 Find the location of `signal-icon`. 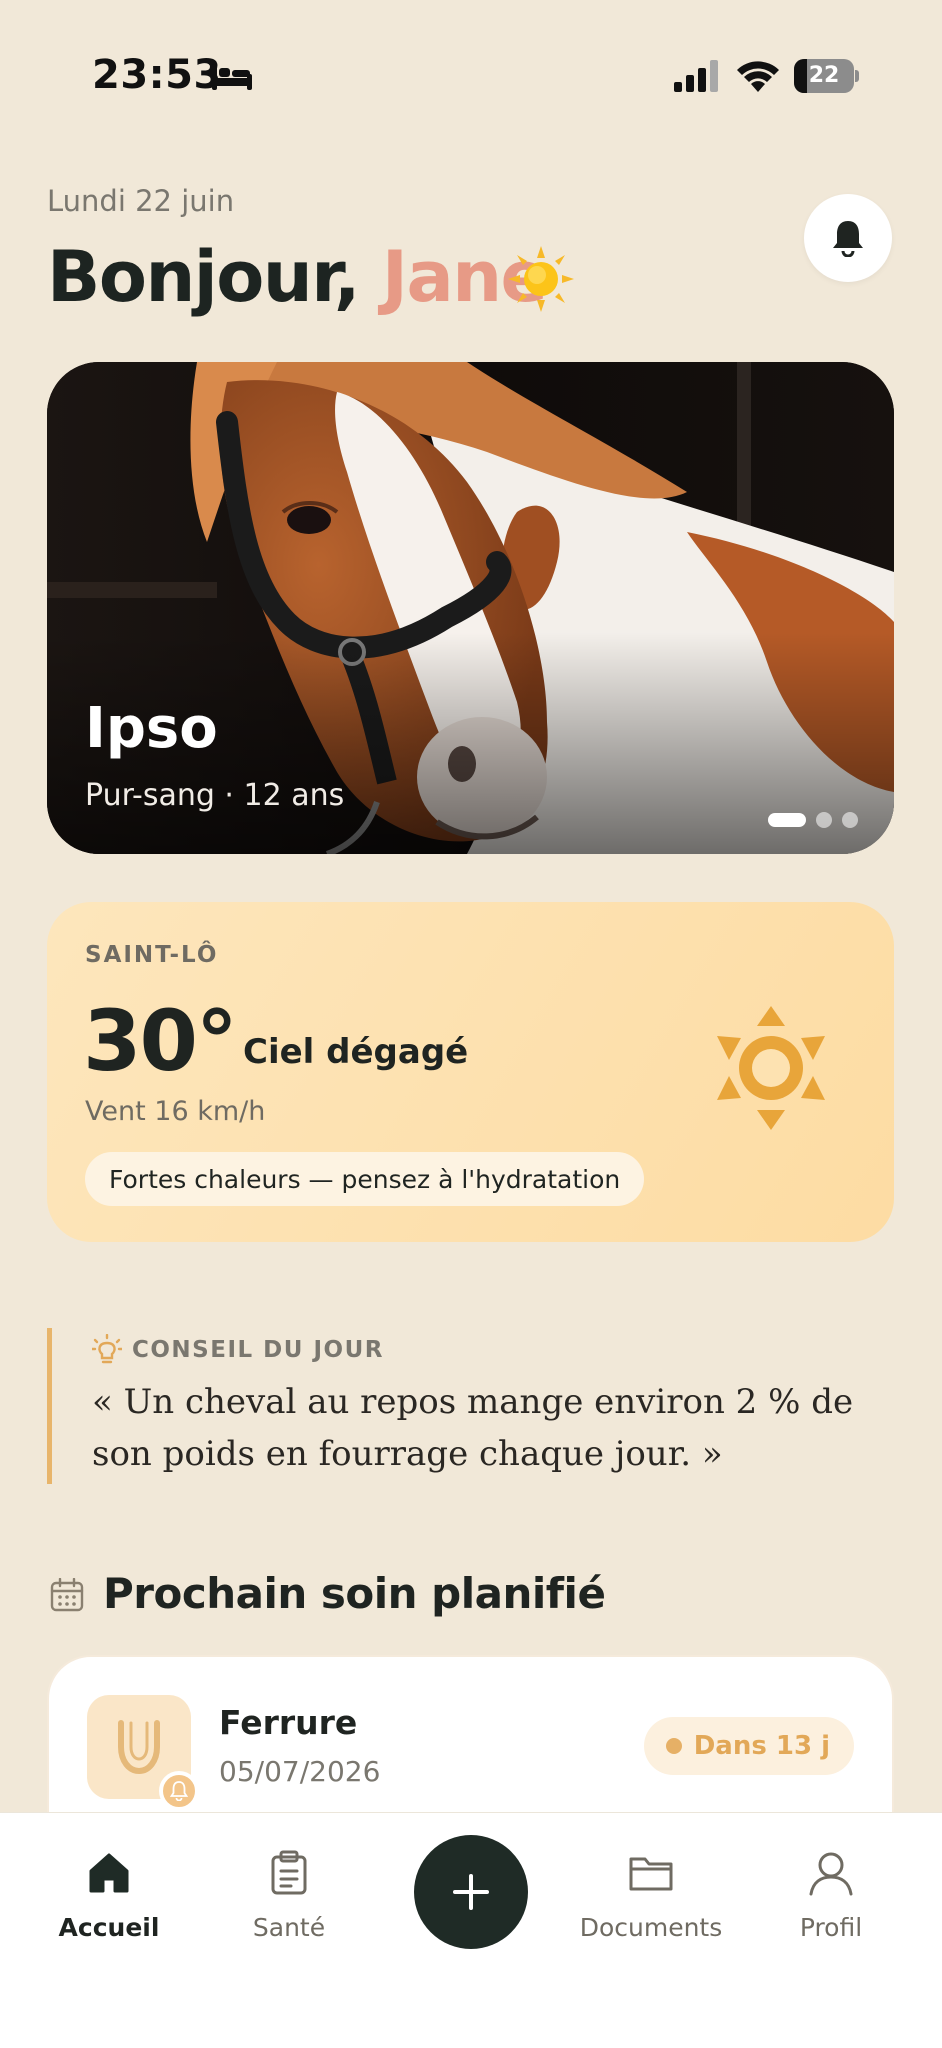

signal-icon is located at coordinates (696, 76).